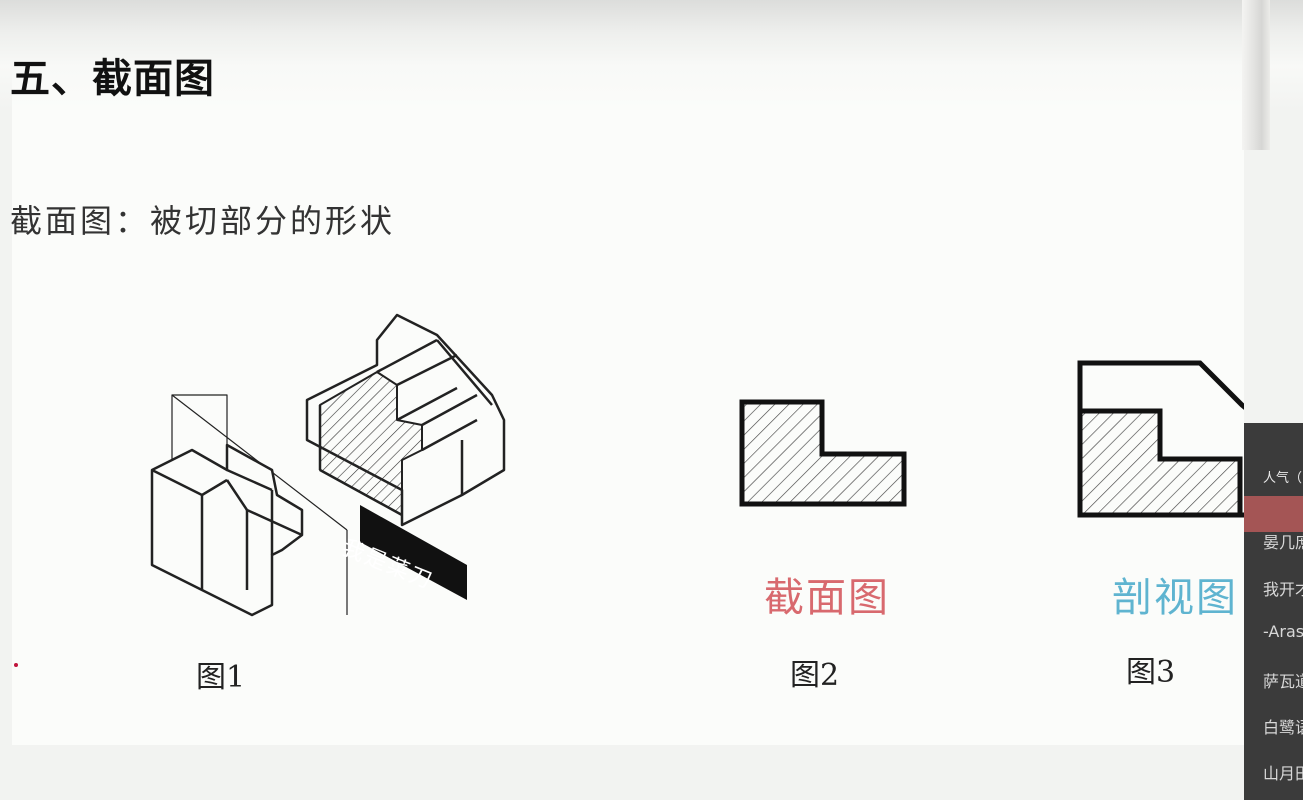  Describe the element at coordinates (1283, 588) in the screenshot. I see `chat-item: 我开才` at that location.